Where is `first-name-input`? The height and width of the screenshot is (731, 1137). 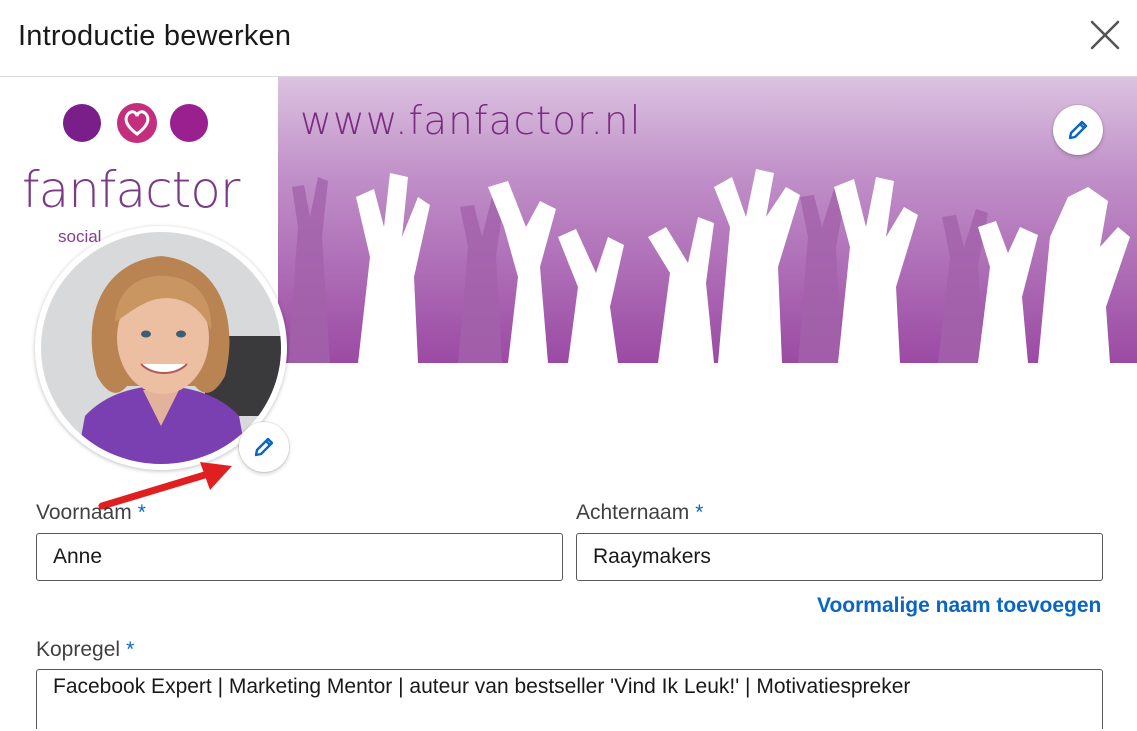 first-name-input is located at coordinates (299, 557).